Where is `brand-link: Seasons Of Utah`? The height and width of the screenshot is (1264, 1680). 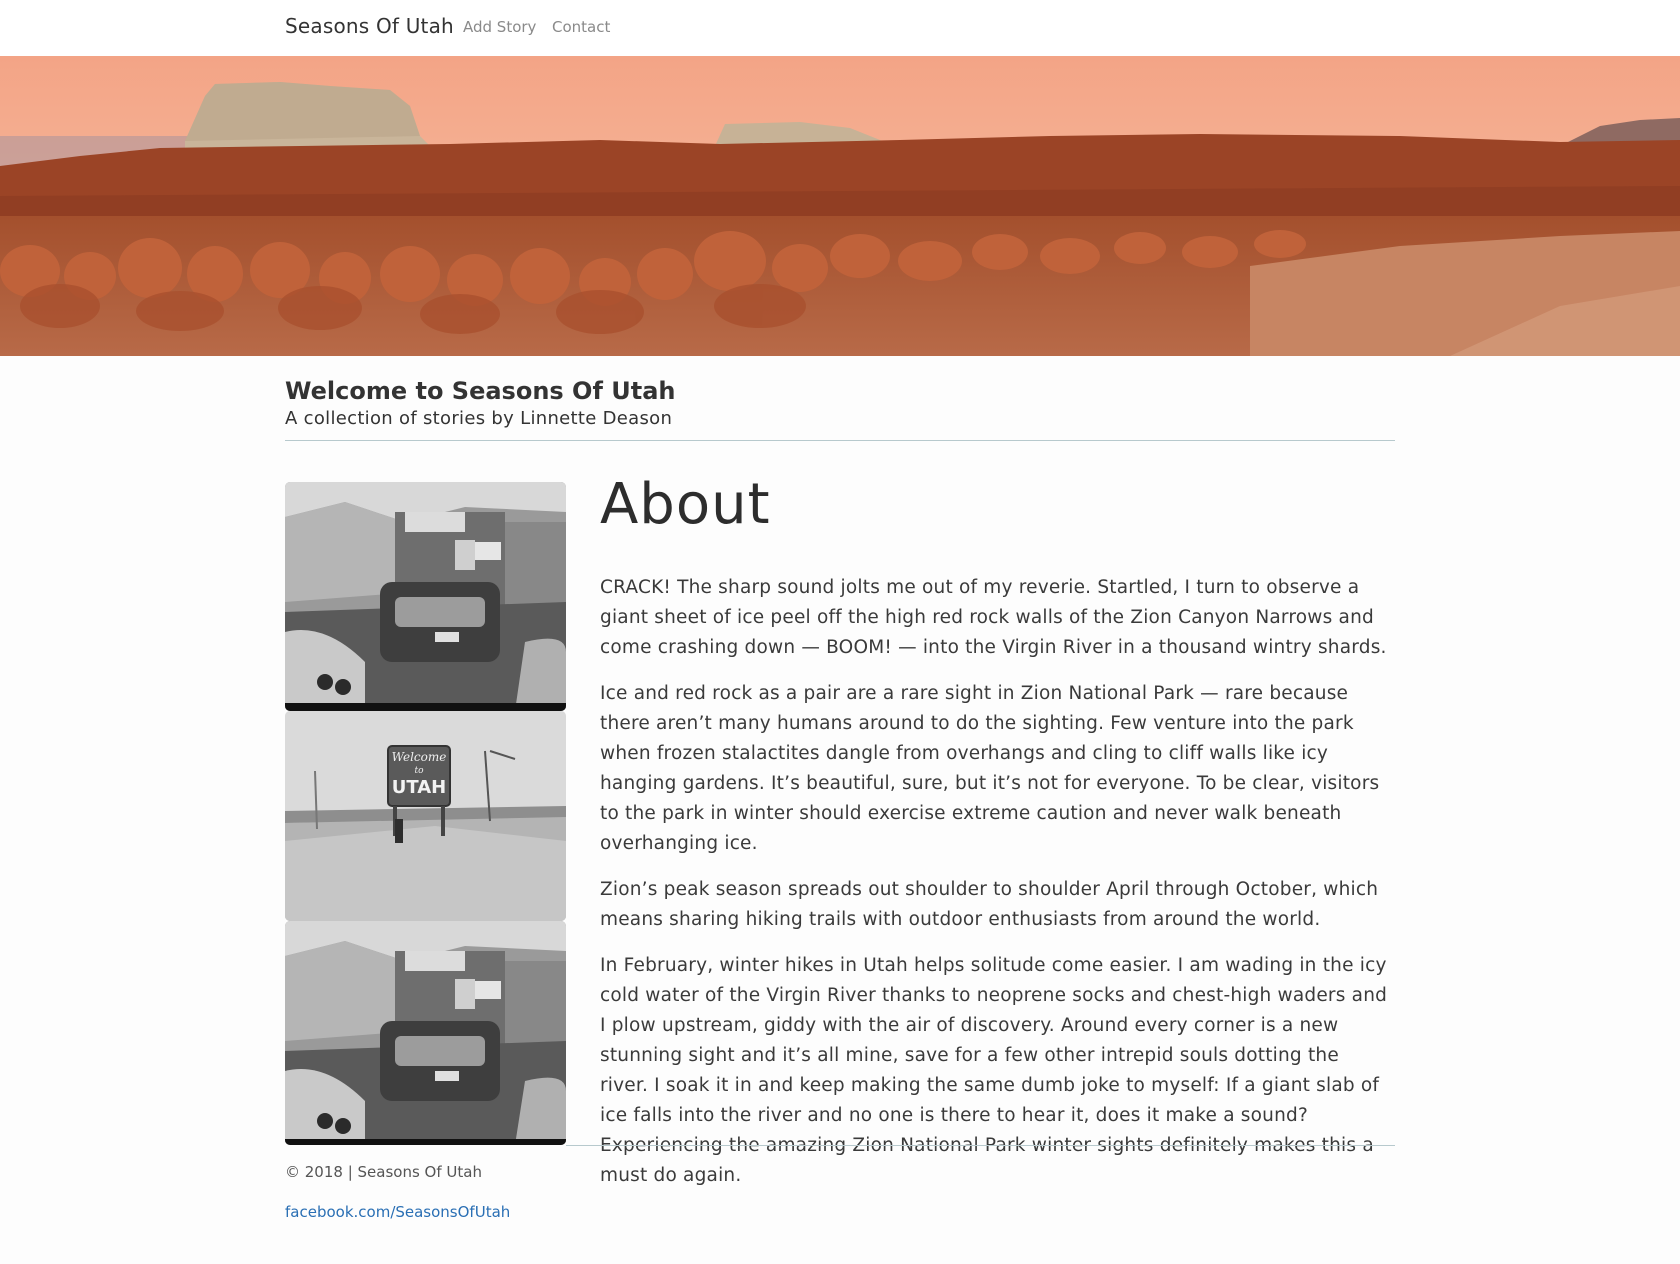 brand-link: Seasons Of Utah is located at coordinates (369, 26).